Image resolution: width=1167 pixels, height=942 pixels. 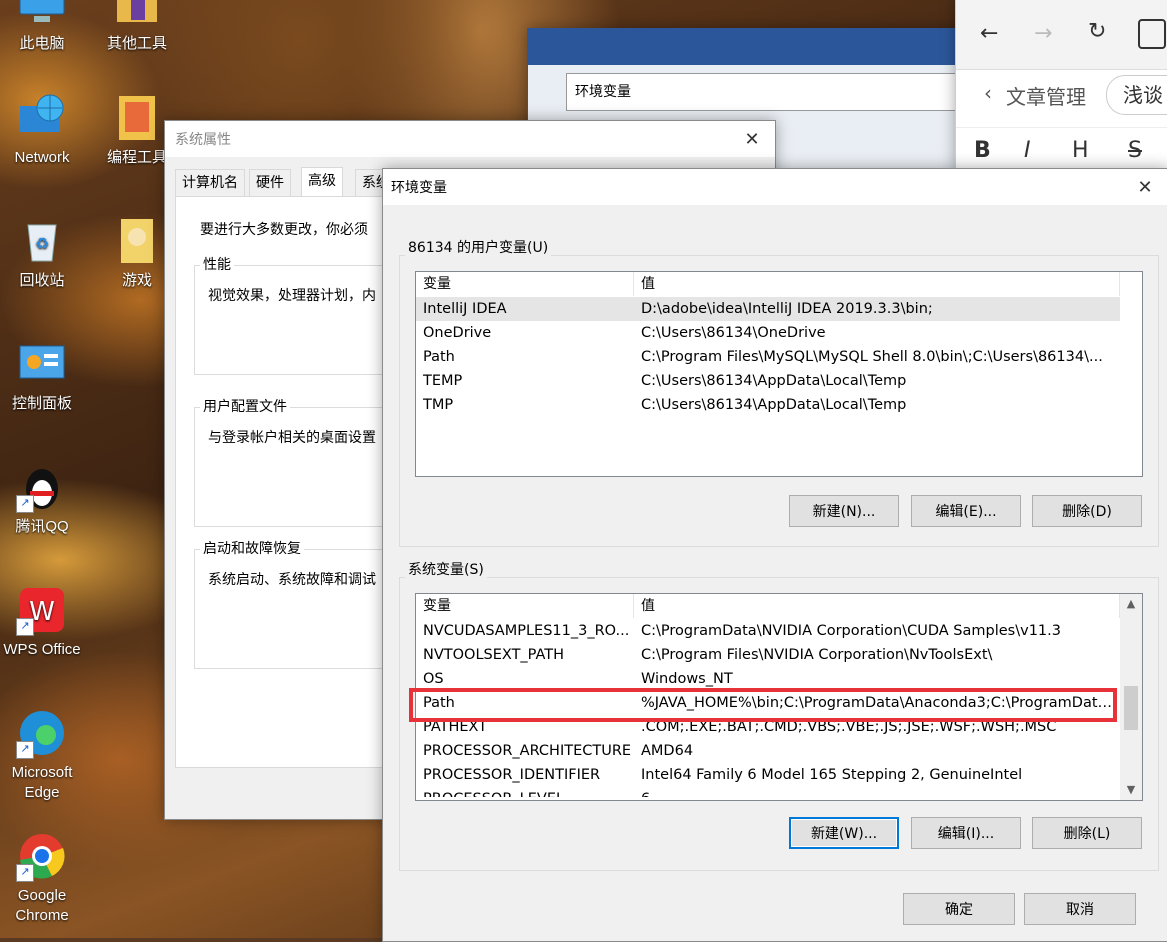 I want to click on scroll-up-icon: ▲, so click(x=1131, y=604).